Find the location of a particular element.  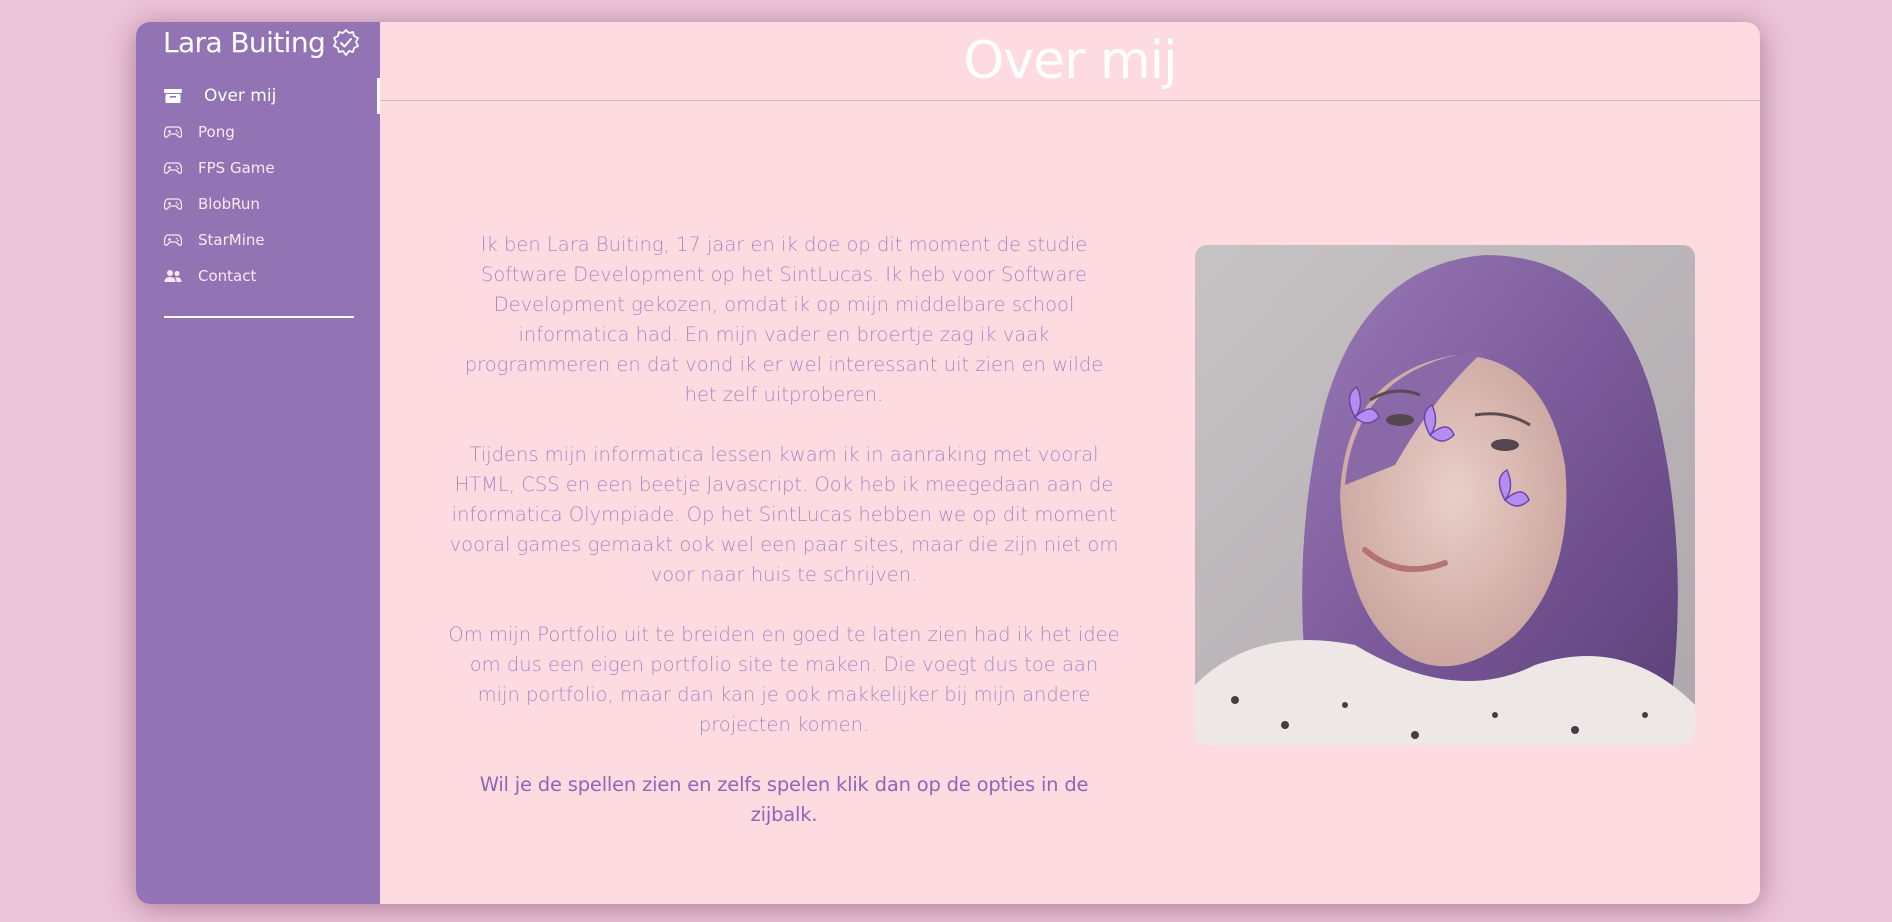

brand-name: Lara Buiting is located at coordinates (244, 42).